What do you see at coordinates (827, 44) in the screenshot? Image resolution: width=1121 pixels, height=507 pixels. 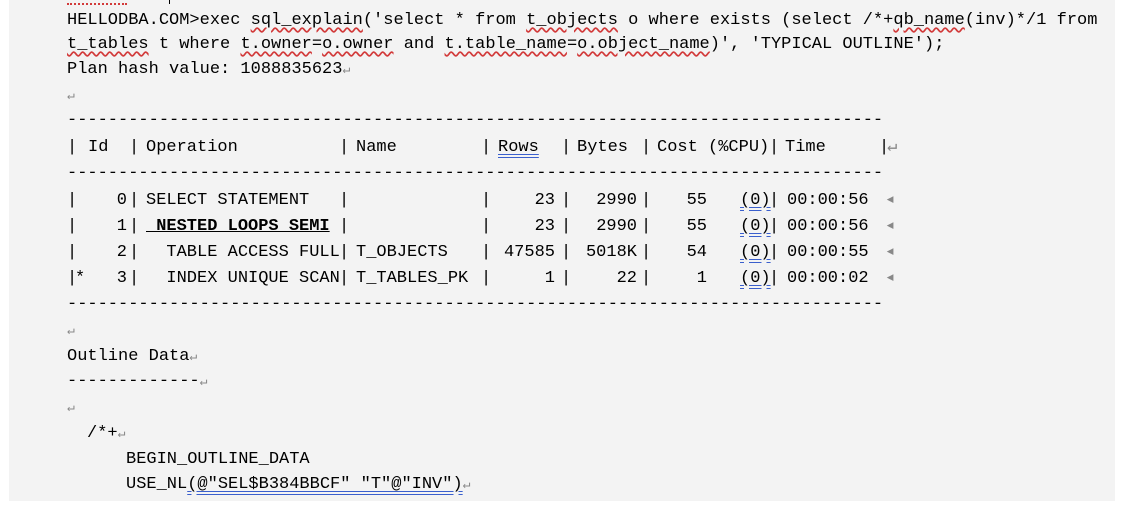 I see `sql-text-part: )', 'TYPICAL OUTLINE');` at bounding box center [827, 44].